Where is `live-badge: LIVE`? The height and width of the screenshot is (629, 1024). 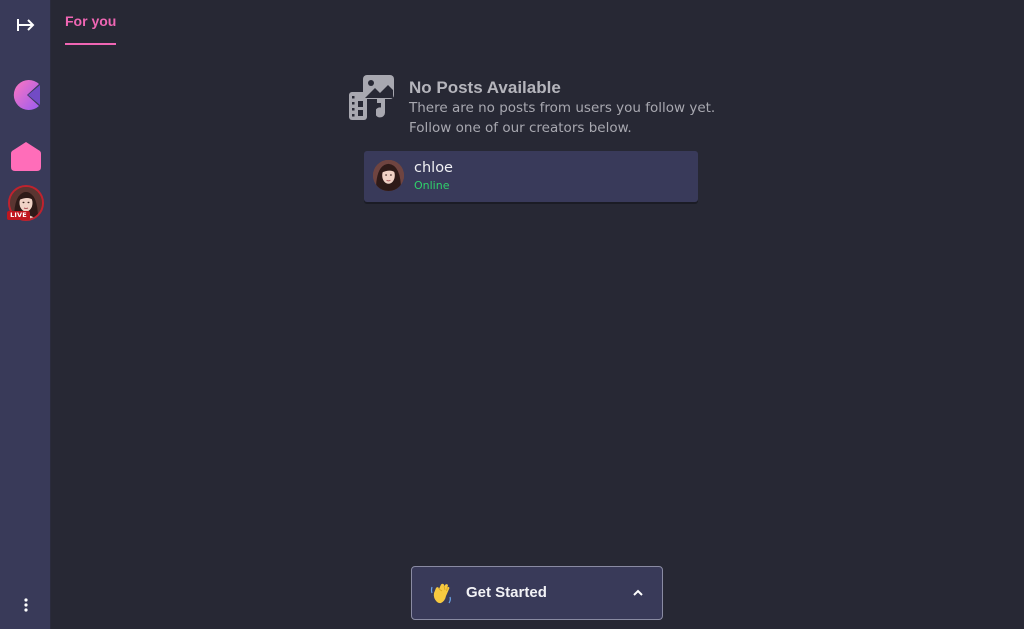 live-badge: LIVE is located at coordinates (18, 215).